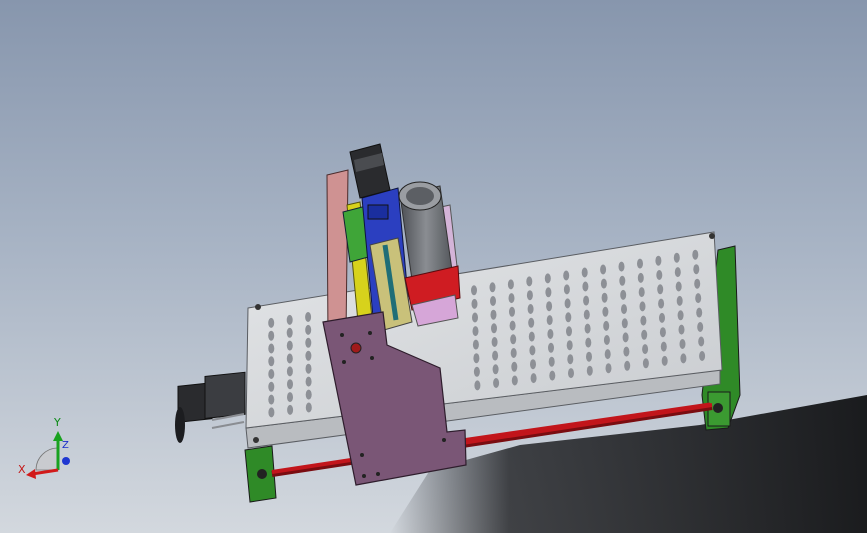 This screenshot has width=867, height=533. Describe the element at coordinates (65, 445) in the screenshot. I see `z-axis-label: Z` at that location.